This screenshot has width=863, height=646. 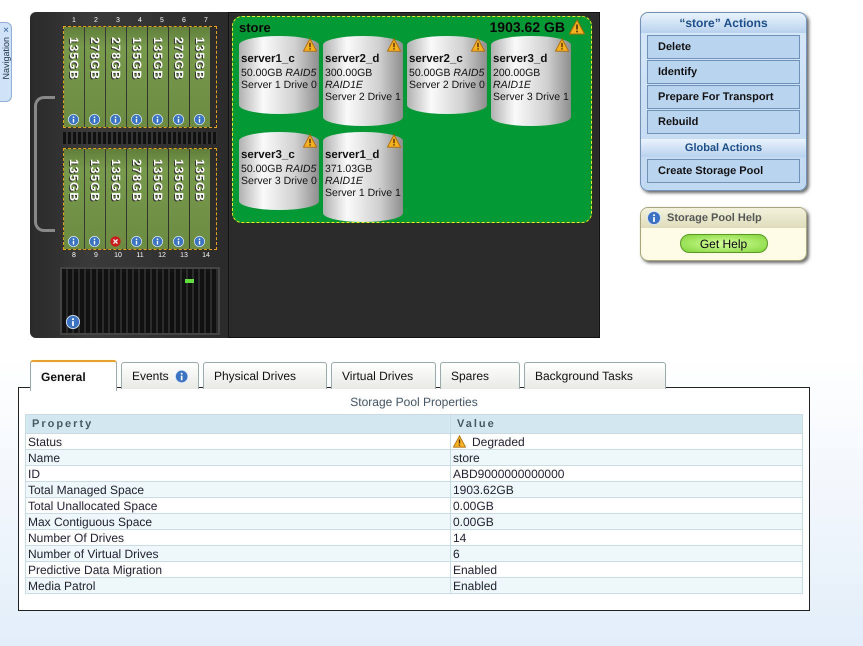 I want to click on status-led, so click(x=189, y=281).